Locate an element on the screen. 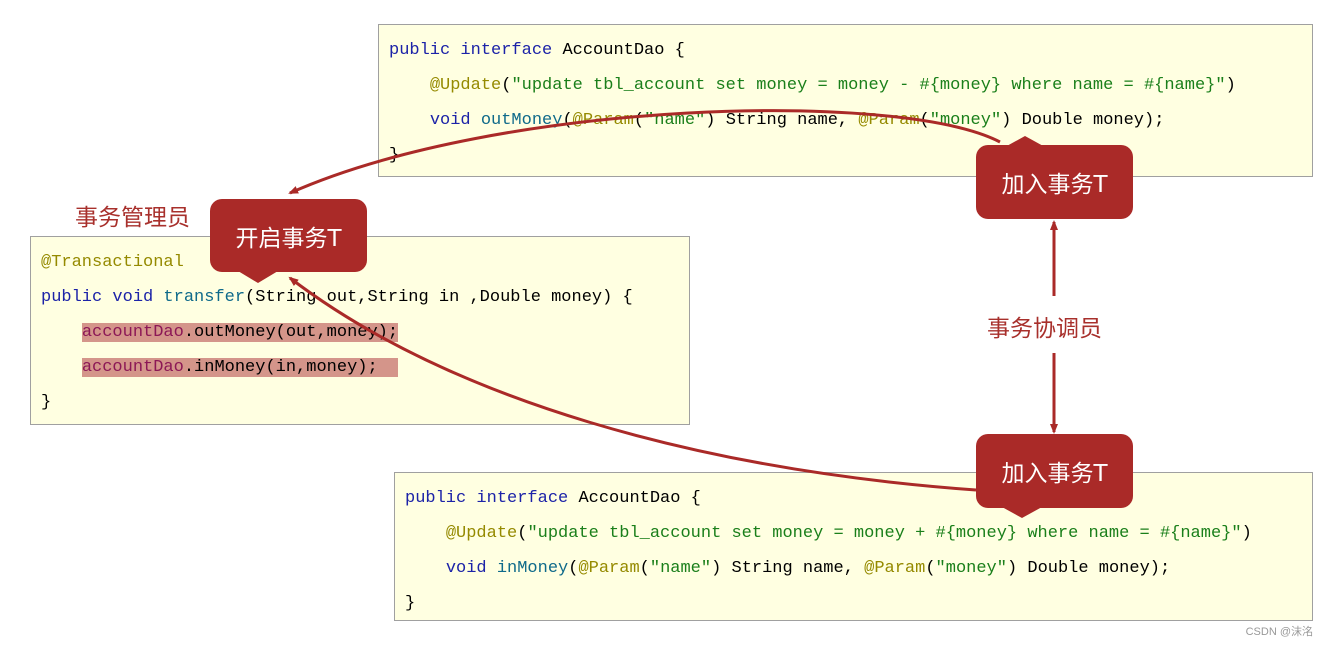  callout-join-transaction-bottom: 加入事务T is located at coordinates (1054, 471).